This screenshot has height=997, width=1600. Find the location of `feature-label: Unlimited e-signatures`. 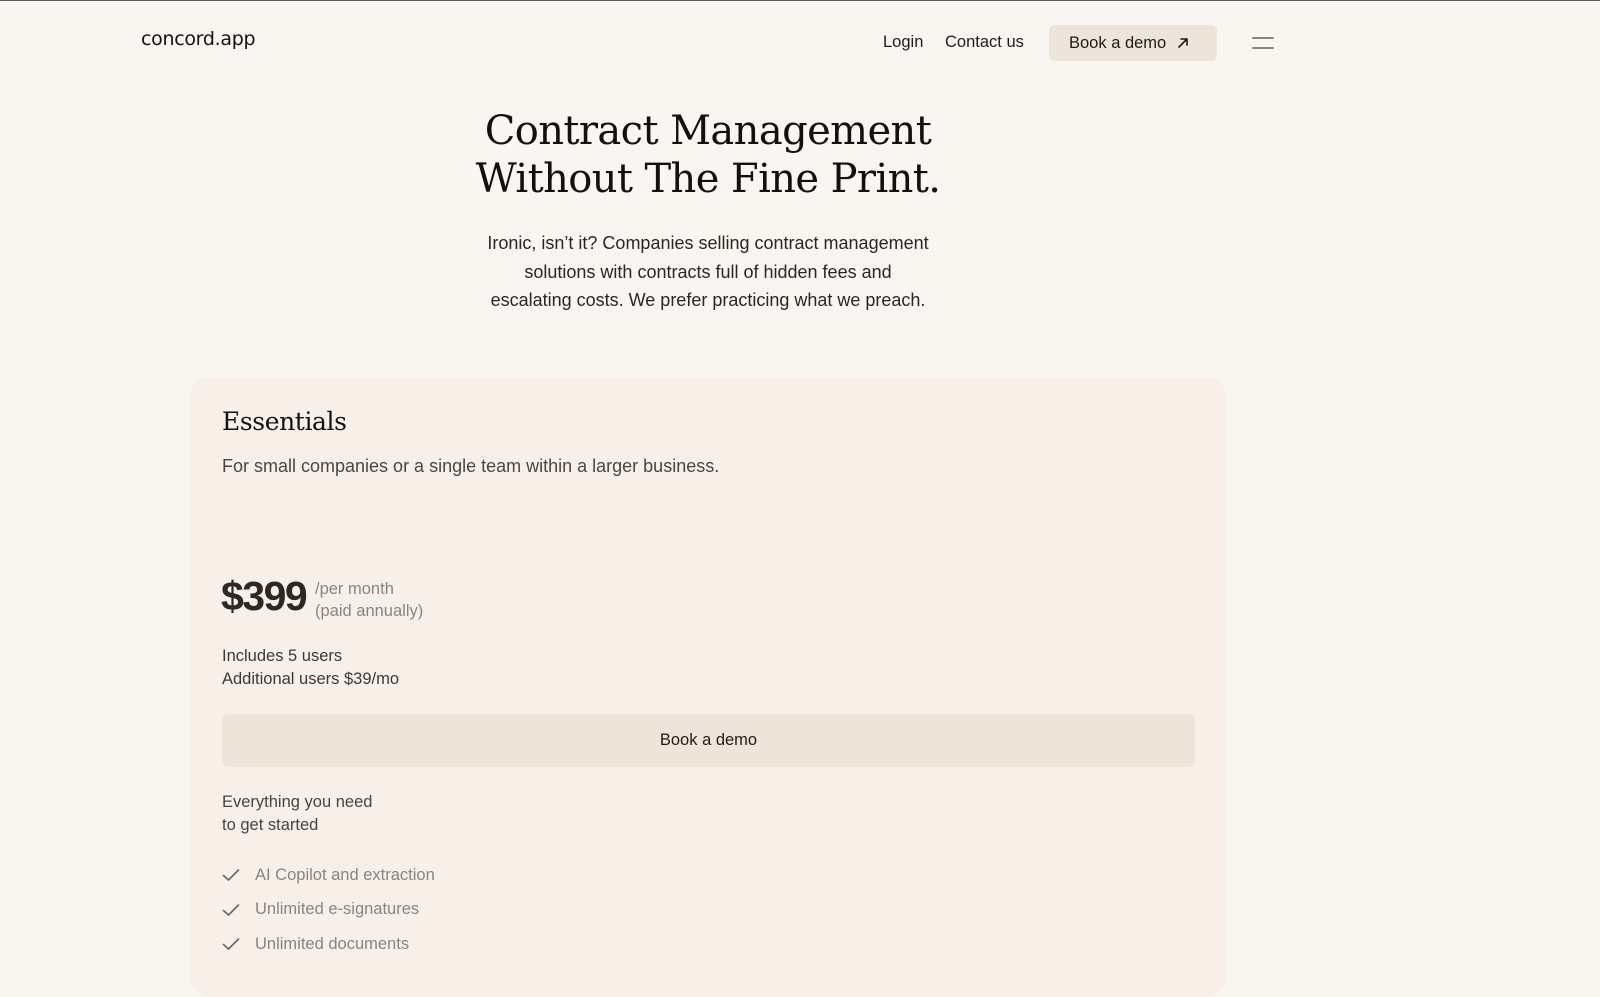

feature-label: Unlimited e-signatures is located at coordinates (337, 909).